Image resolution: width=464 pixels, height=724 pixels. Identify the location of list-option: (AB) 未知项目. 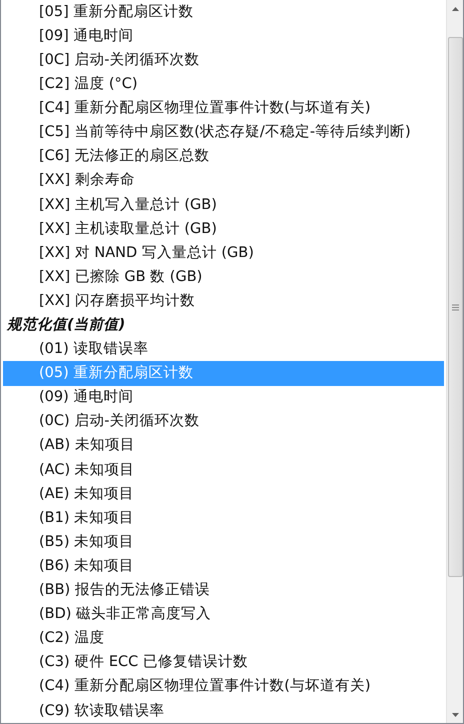
(223, 446).